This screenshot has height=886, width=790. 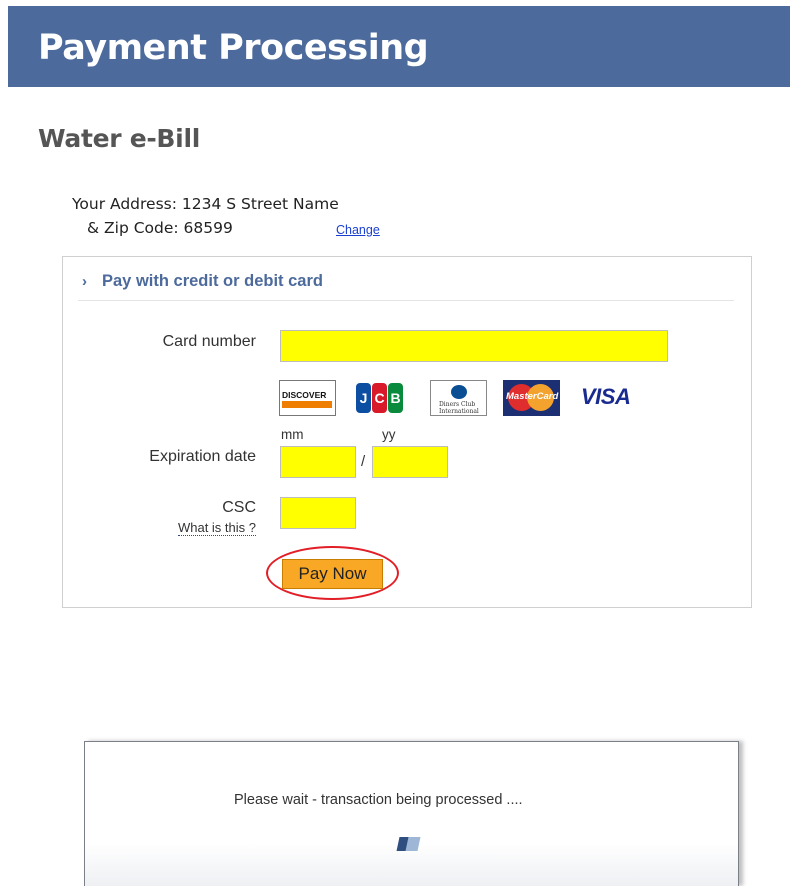 What do you see at coordinates (304, 395) in the screenshot?
I see `discover-logo-text: DISCOVER` at bounding box center [304, 395].